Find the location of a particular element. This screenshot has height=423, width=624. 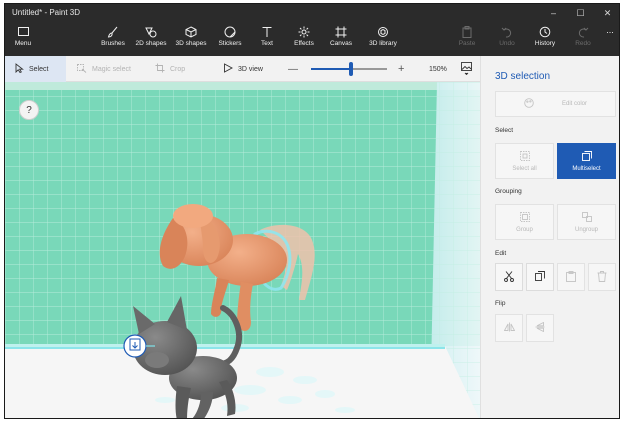

panel-title: 3D selection is located at coordinates (523, 76).